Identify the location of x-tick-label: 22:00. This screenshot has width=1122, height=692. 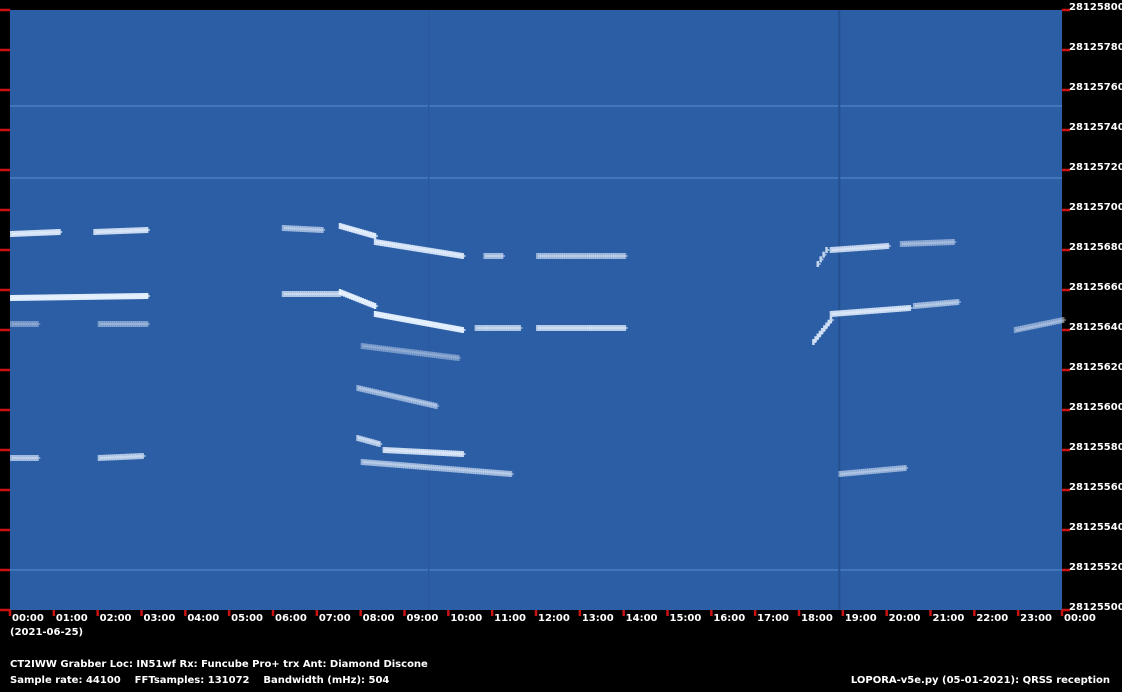
(992, 618).